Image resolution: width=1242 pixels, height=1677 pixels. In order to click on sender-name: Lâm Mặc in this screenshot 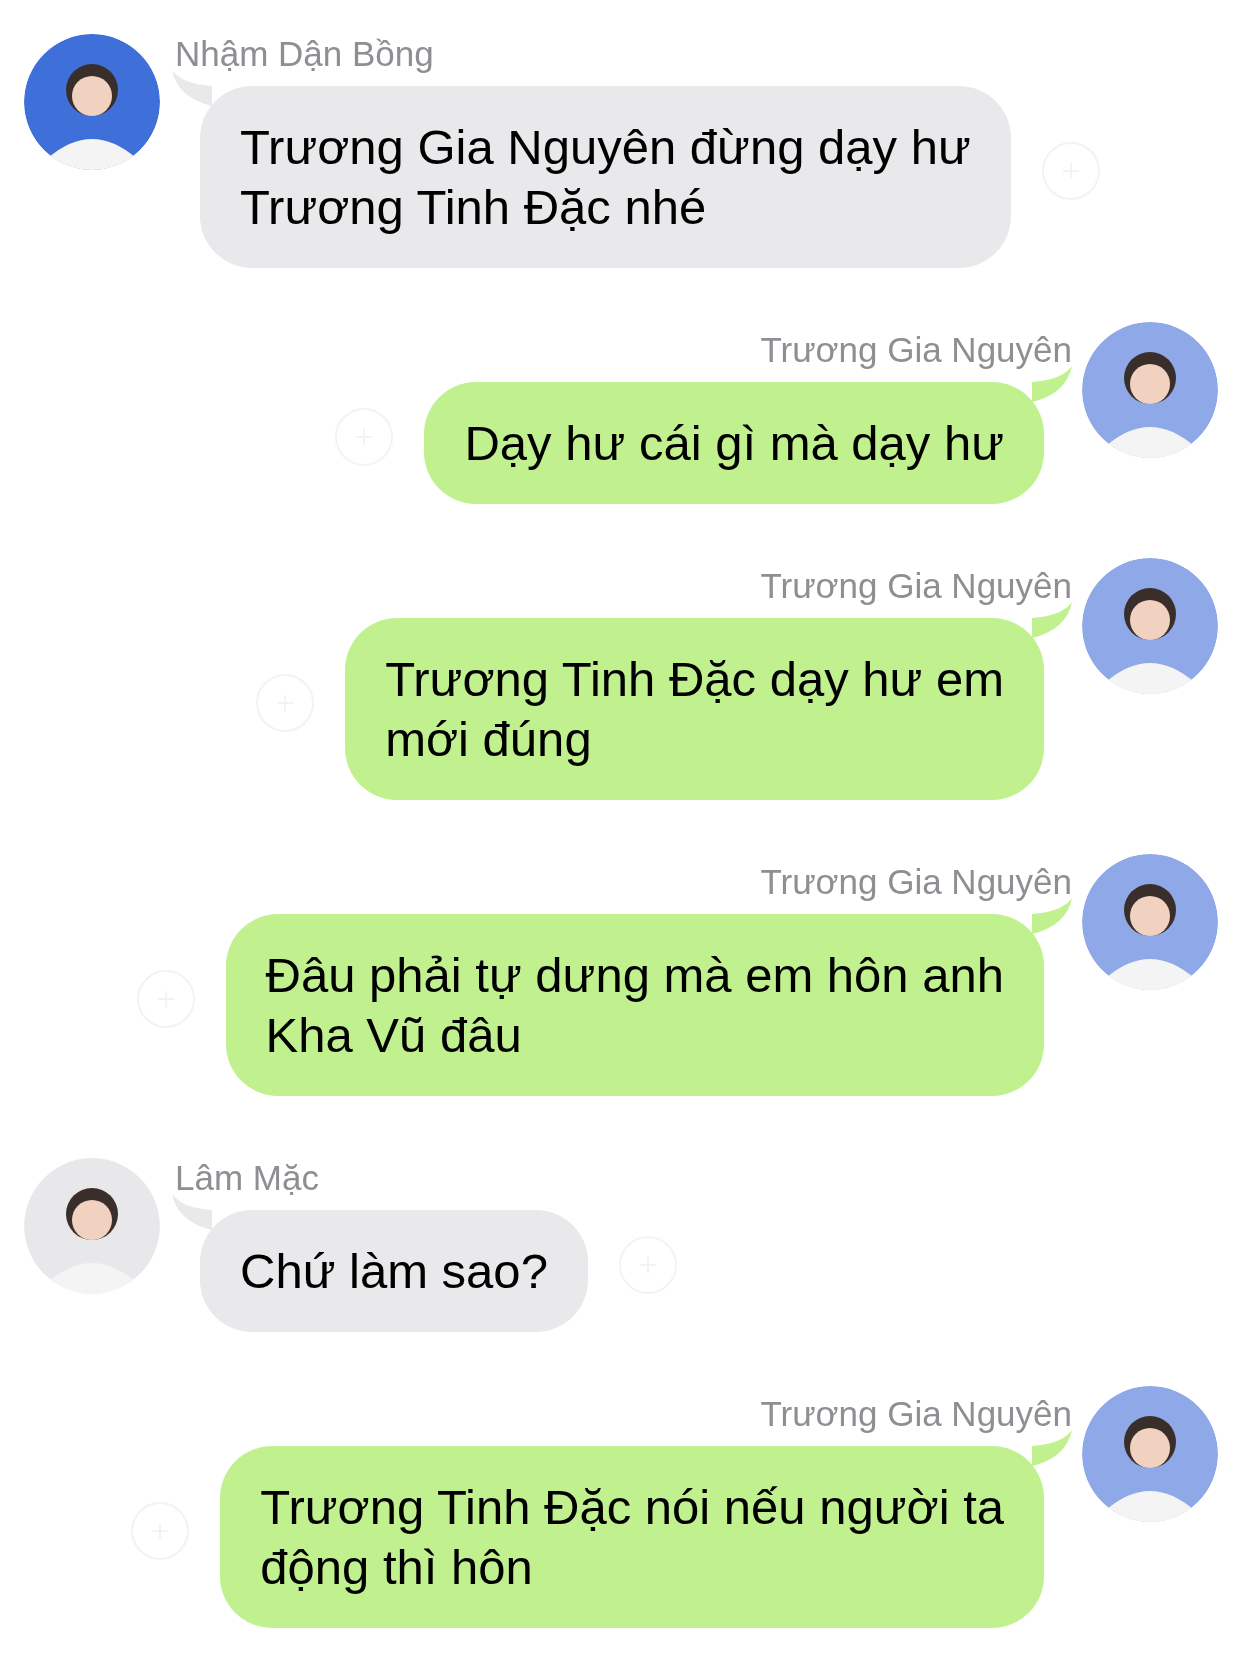, I will do `click(246, 1178)`.